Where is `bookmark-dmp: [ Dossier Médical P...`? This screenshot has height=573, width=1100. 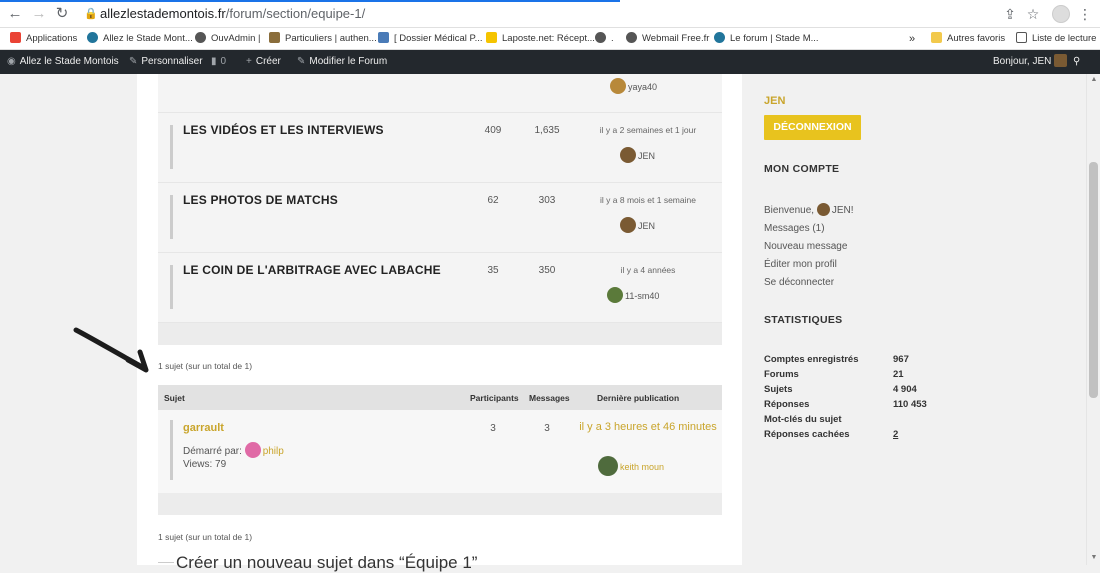
bookmark-dmp: [ Dossier Médical P... is located at coordinates (430, 39).